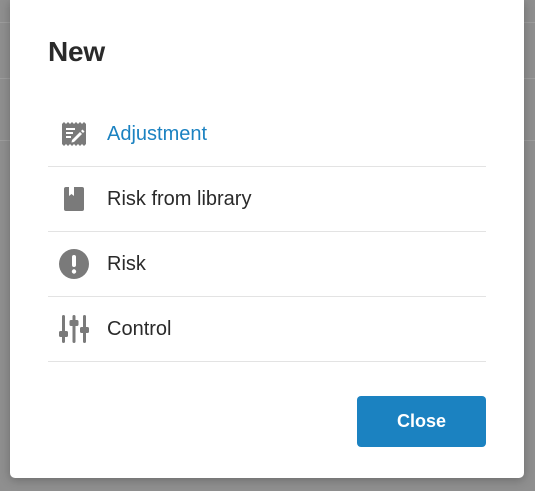 The width and height of the screenshot is (535, 491). I want to click on adjustment-icon, so click(74, 134).